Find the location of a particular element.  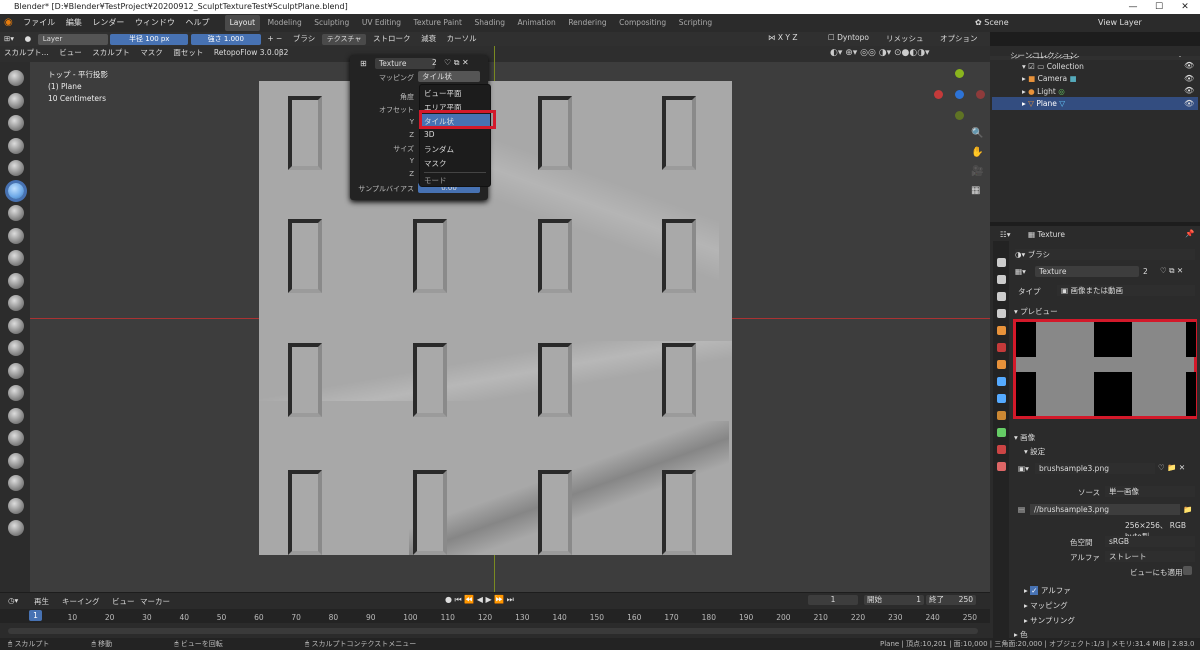

options-menu: オプション is located at coordinates (959, 38).